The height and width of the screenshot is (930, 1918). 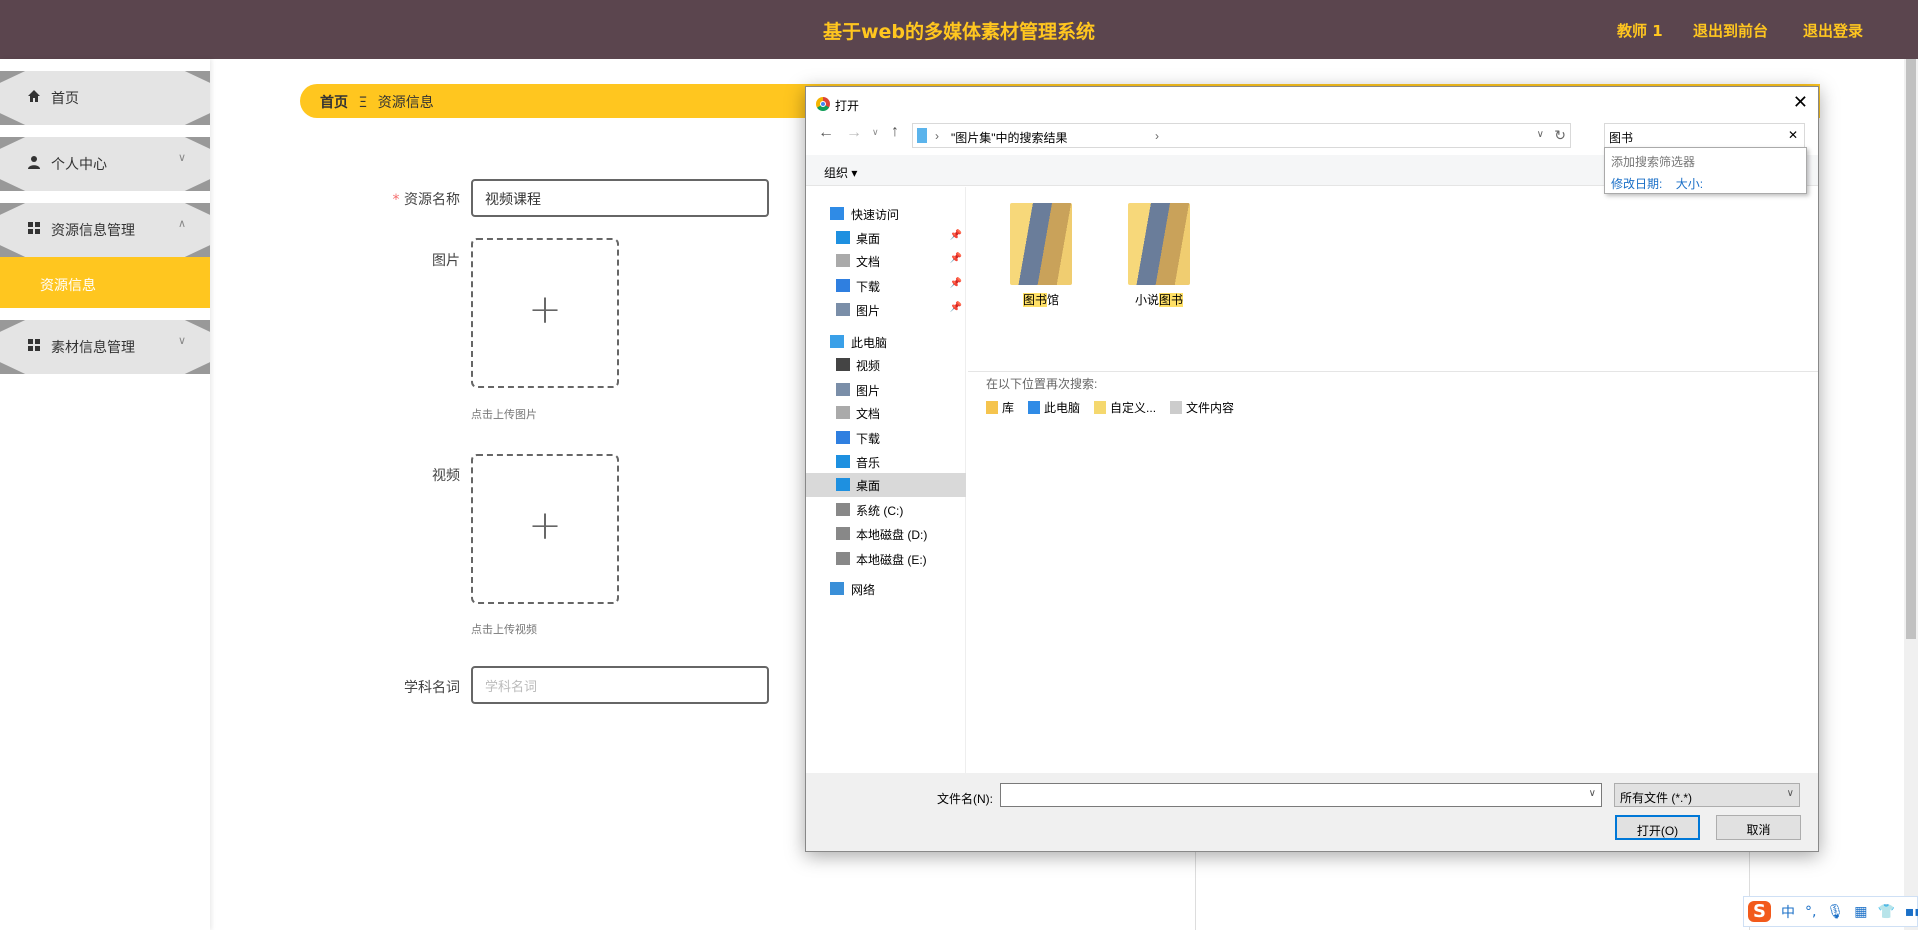 What do you see at coordinates (1202, 407) in the screenshot?
I see `search-location: 文件内容` at bounding box center [1202, 407].